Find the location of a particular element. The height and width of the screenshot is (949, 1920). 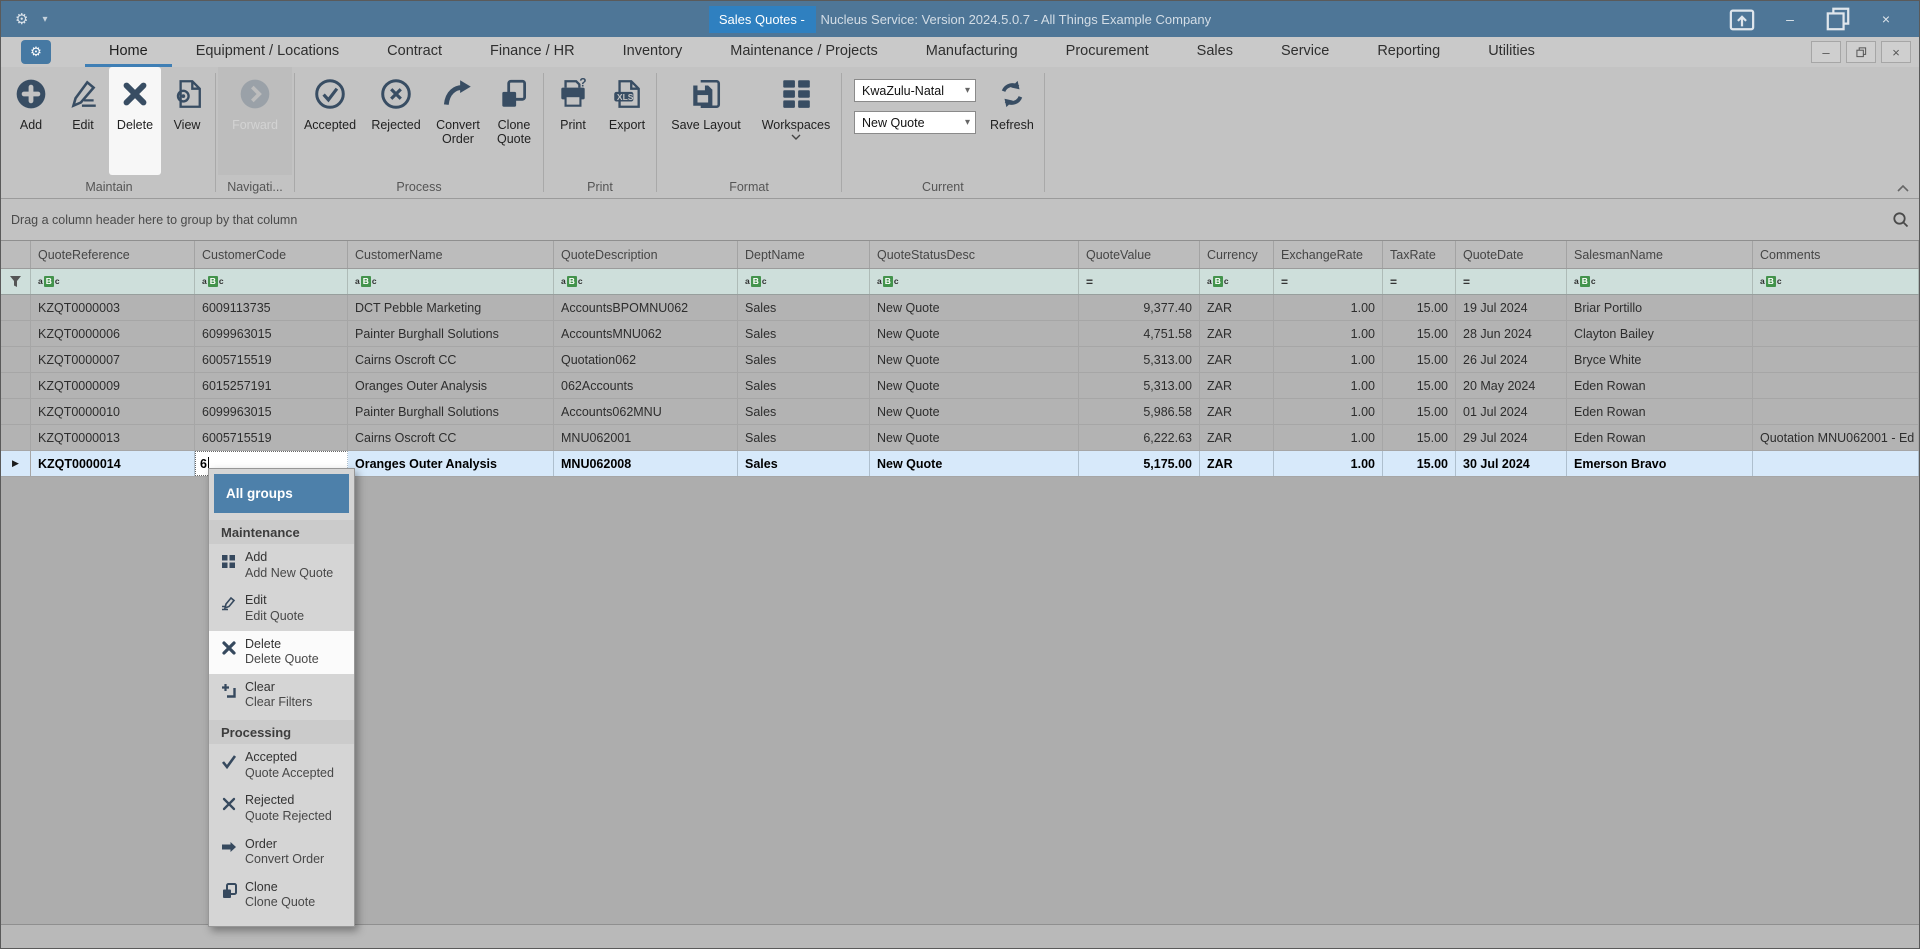

tab-utilities: Utilities is located at coordinates (1511, 52).